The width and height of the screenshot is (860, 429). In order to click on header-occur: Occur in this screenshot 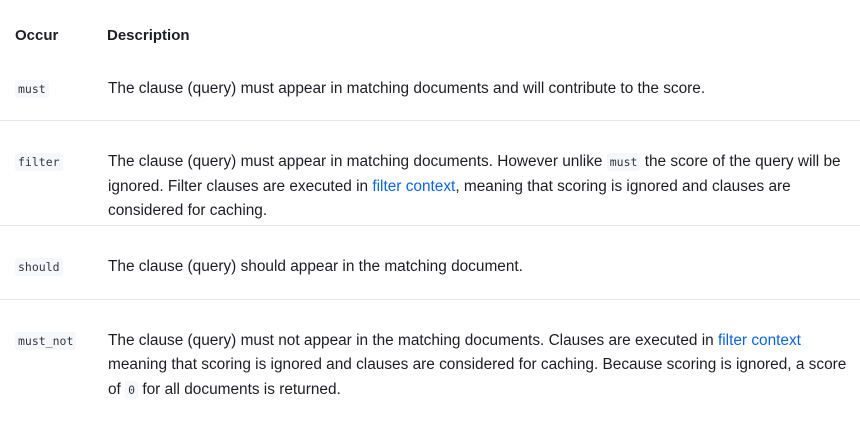, I will do `click(37, 35)`.